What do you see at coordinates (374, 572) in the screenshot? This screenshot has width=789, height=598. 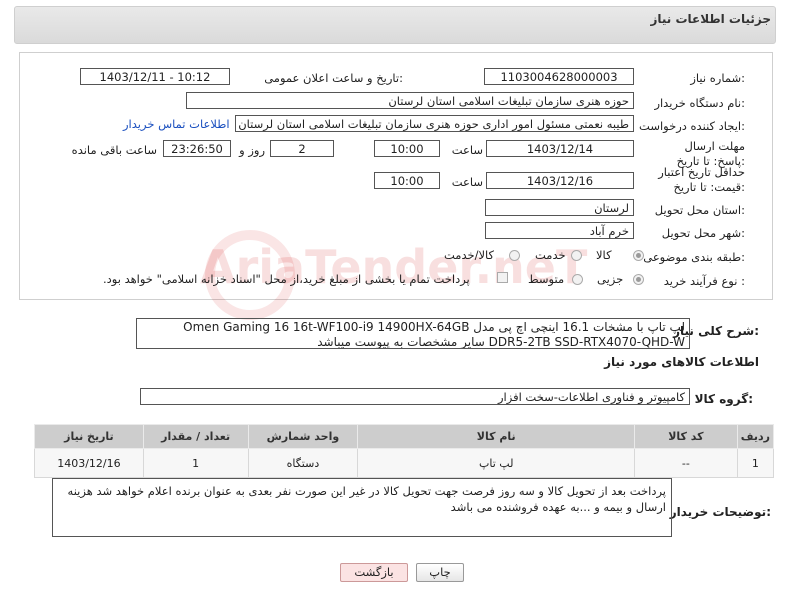 I see `back-button: بازگشت` at bounding box center [374, 572].